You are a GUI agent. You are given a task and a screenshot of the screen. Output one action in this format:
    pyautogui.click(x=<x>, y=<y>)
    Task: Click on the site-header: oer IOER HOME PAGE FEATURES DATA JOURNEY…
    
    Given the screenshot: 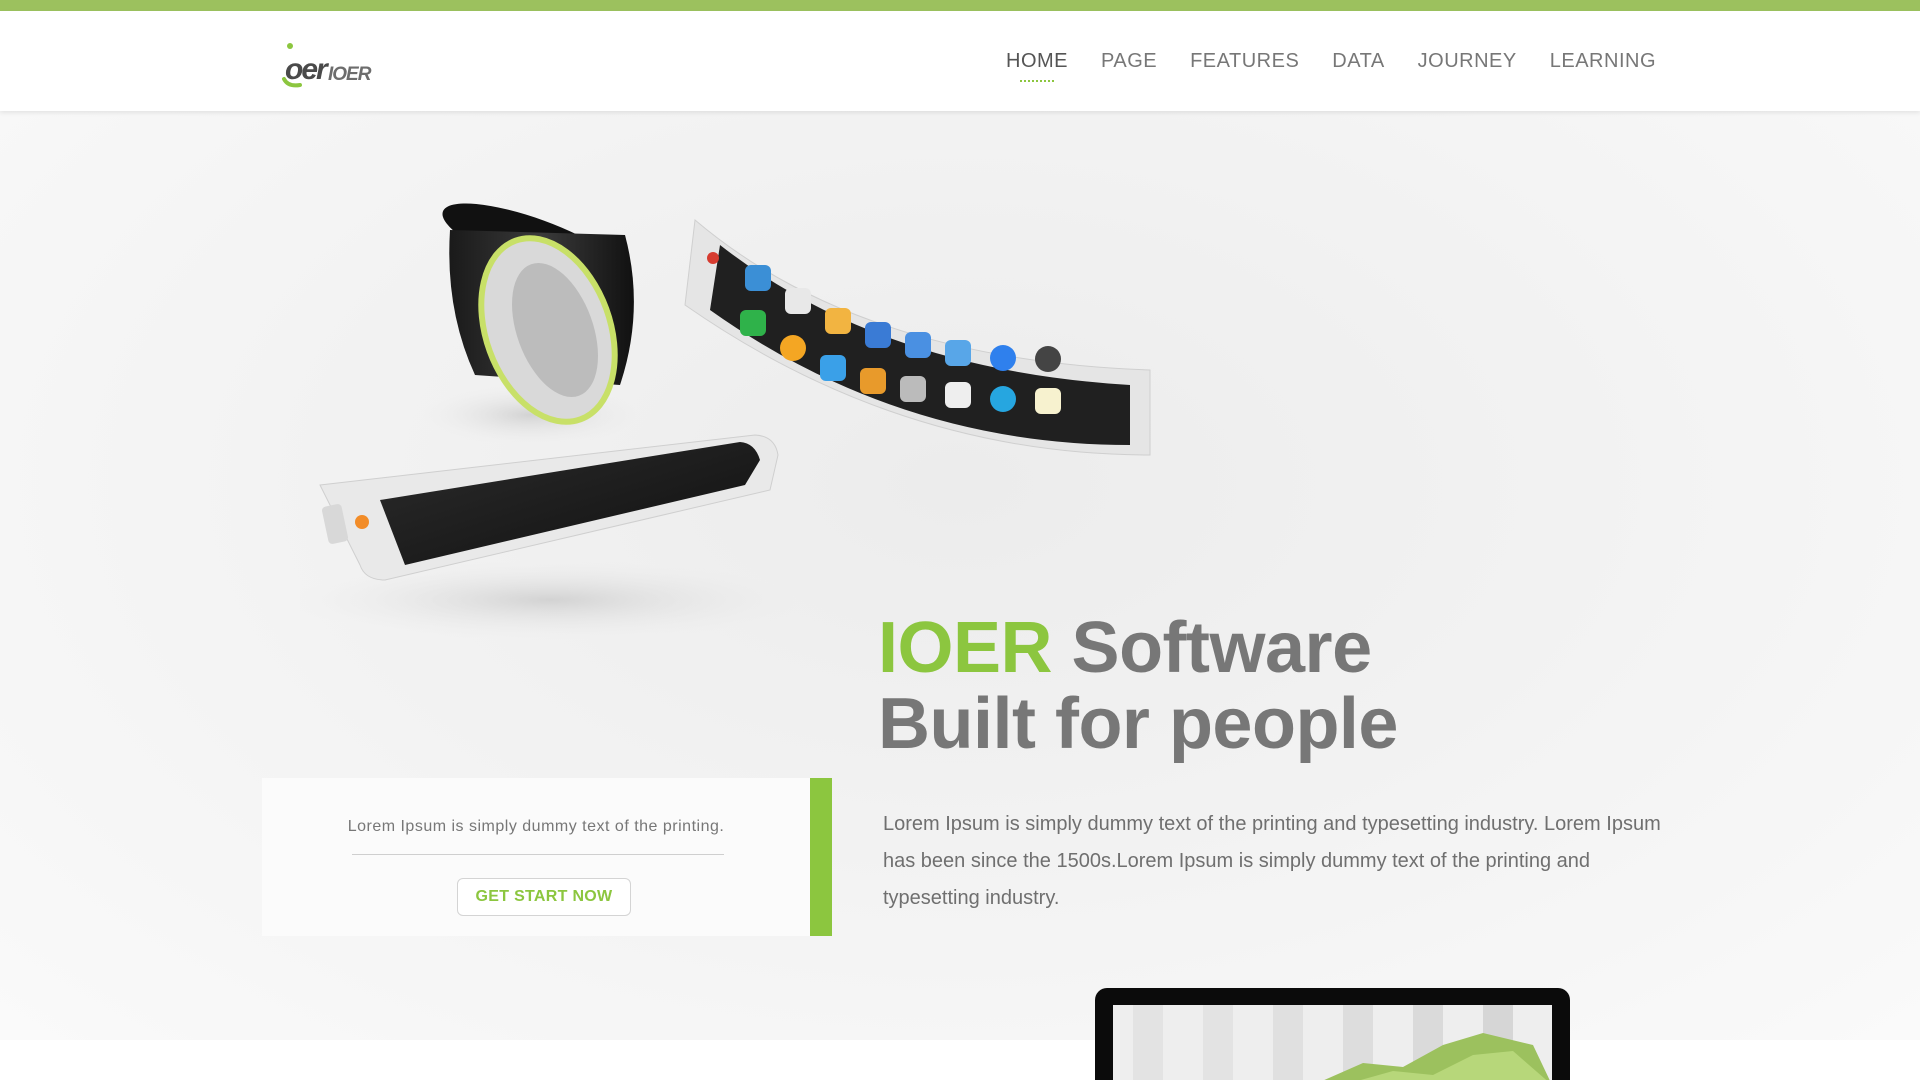 What is the action you would take?
    pyautogui.click(x=960, y=61)
    